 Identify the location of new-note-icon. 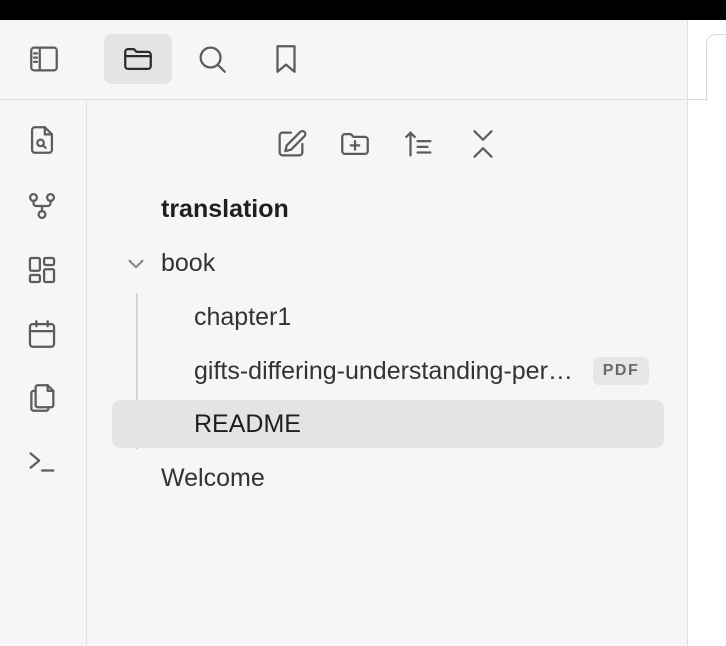
(292, 143).